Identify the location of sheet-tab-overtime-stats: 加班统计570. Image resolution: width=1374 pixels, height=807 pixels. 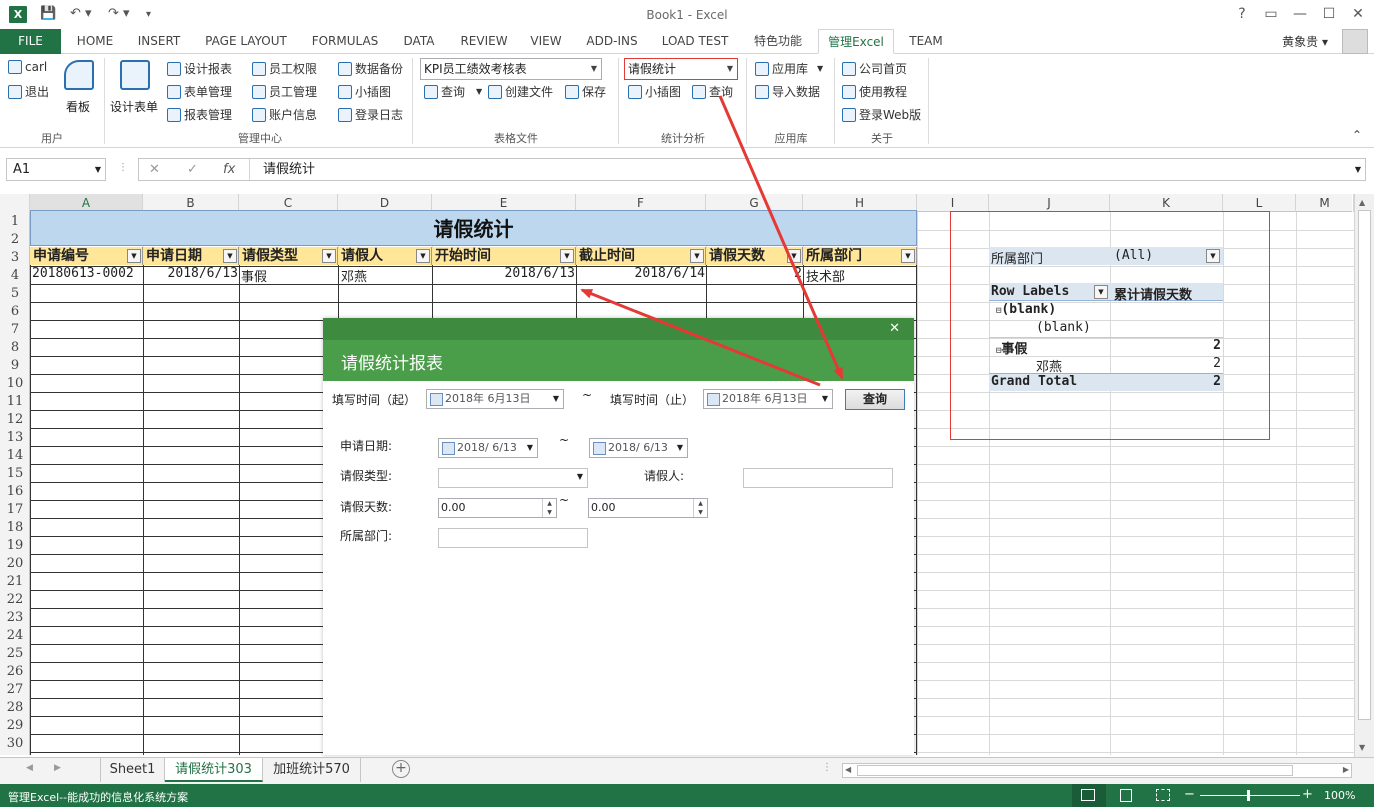
(312, 770).